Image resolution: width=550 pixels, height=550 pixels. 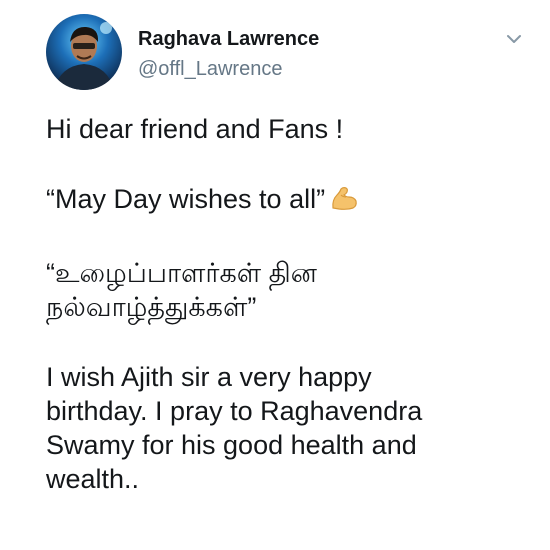 I want to click on author-handle: @offl_Lawrence, so click(x=210, y=69).